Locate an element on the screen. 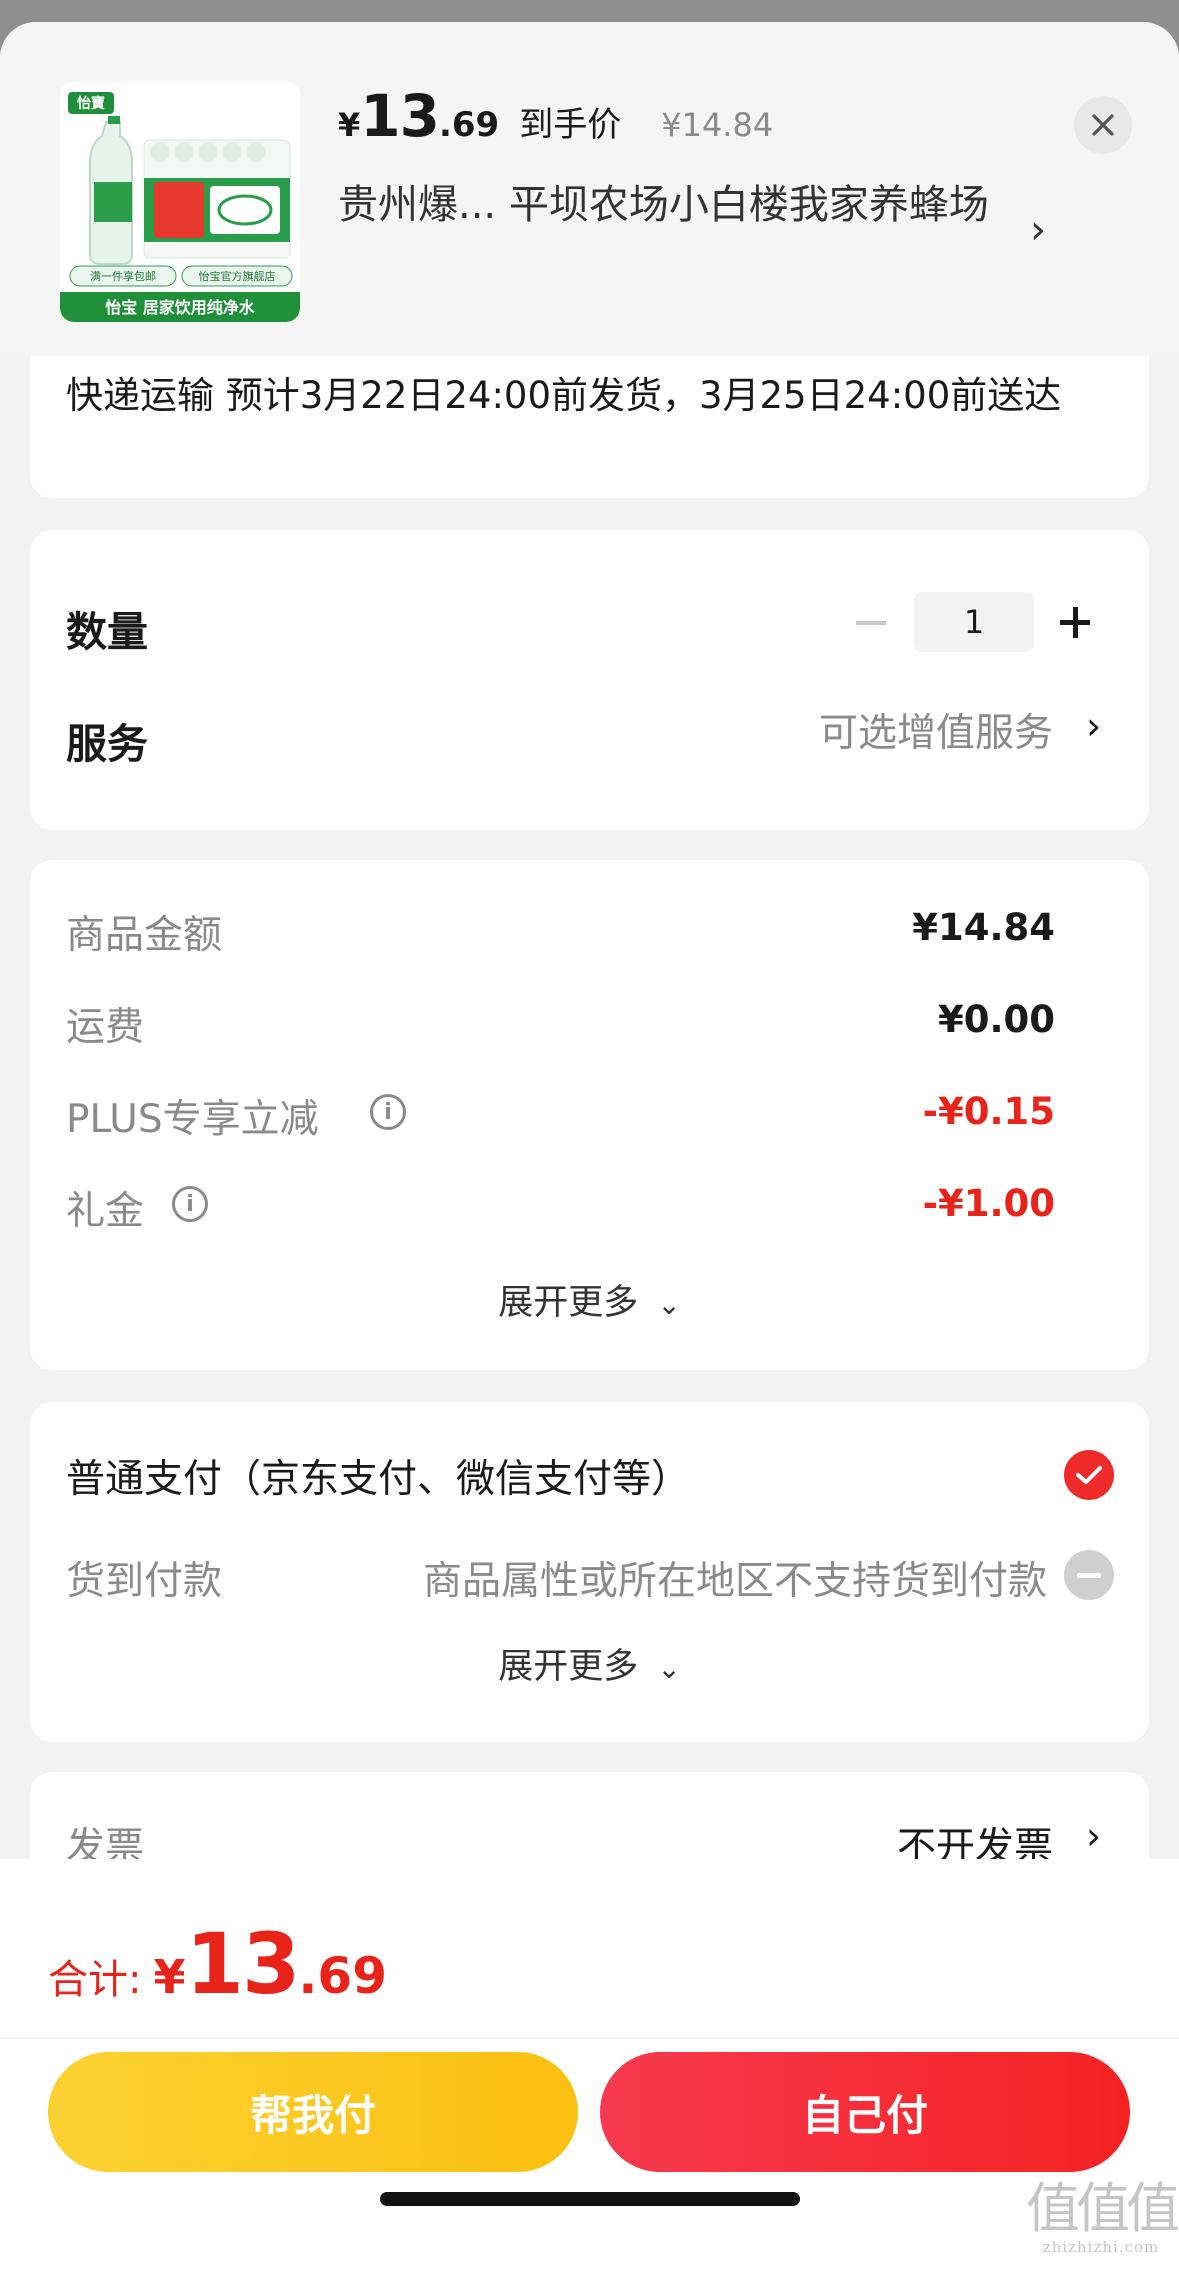  service-options-link: 可选增值服务 is located at coordinates (936, 730).